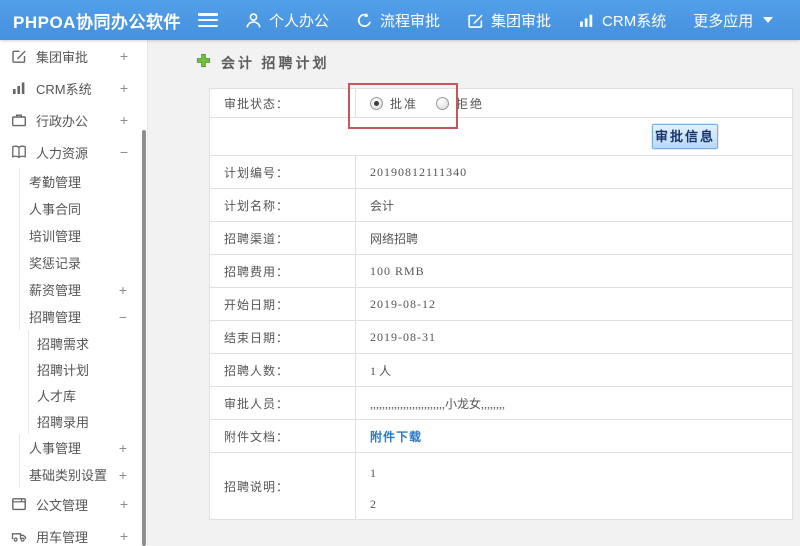 The width and height of the screenshot is (800, 546). What do you see at coordinates (83, 262) in the screenshot?
I see `sidebar-item-rewards: 奖惩记录` at bounding box center [83, 262].